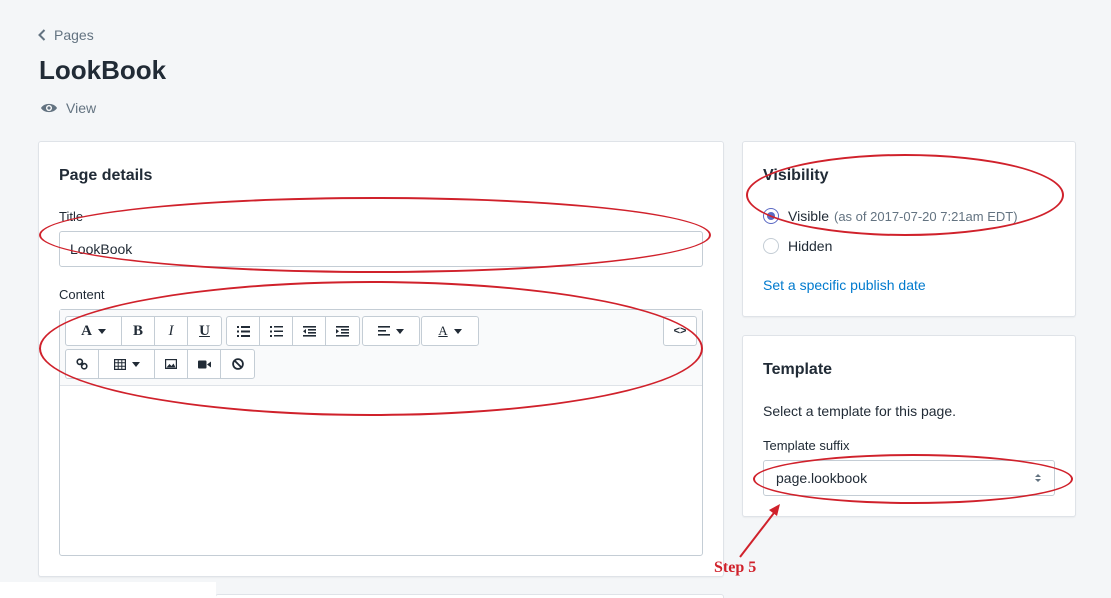  Describe the element at coordinates (71, 216) in the screenshot. I see `title-label: Title` at that location.